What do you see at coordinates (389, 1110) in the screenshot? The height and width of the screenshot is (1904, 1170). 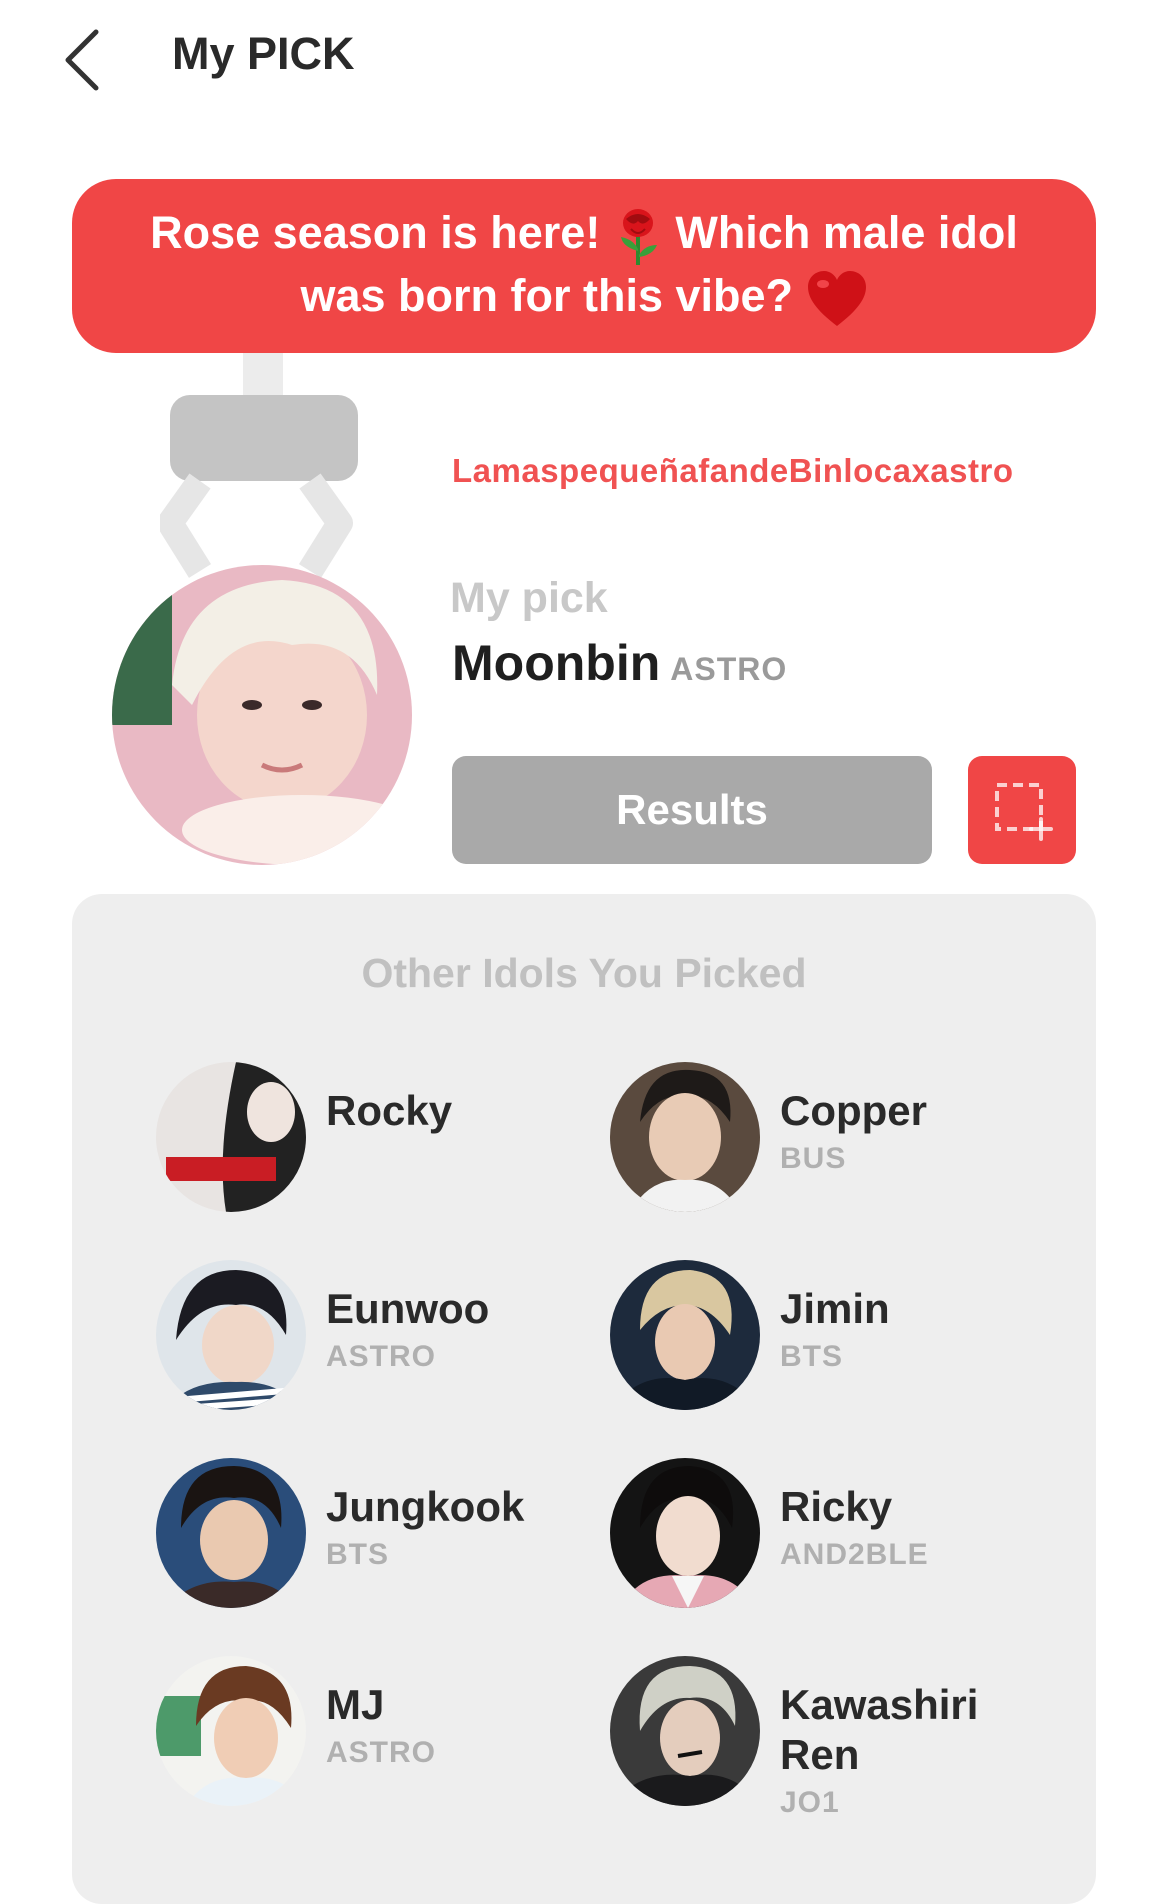 I see `idol-name: Rocky` at bounding box center [389, 1110].